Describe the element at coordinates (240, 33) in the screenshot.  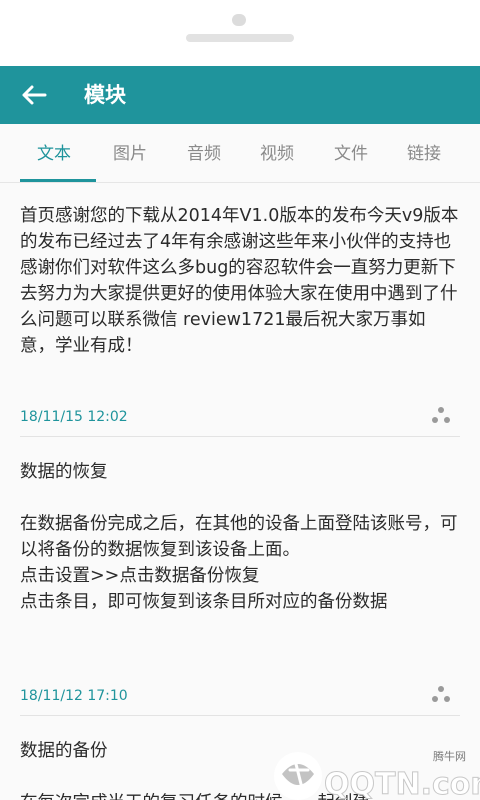
I see `device-top-bezel` at that location.